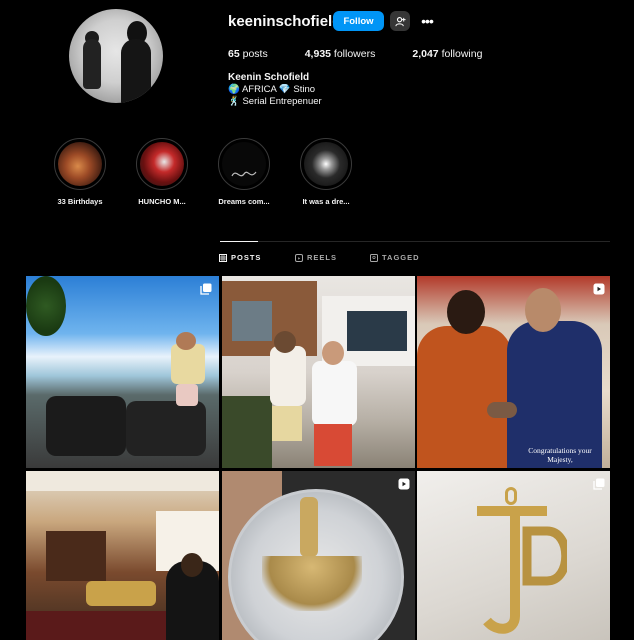  What do you see at coordinates (248, 54) in the screenshot?
I see `posts-stat: 65 posts` at bounding box center [248, 54].